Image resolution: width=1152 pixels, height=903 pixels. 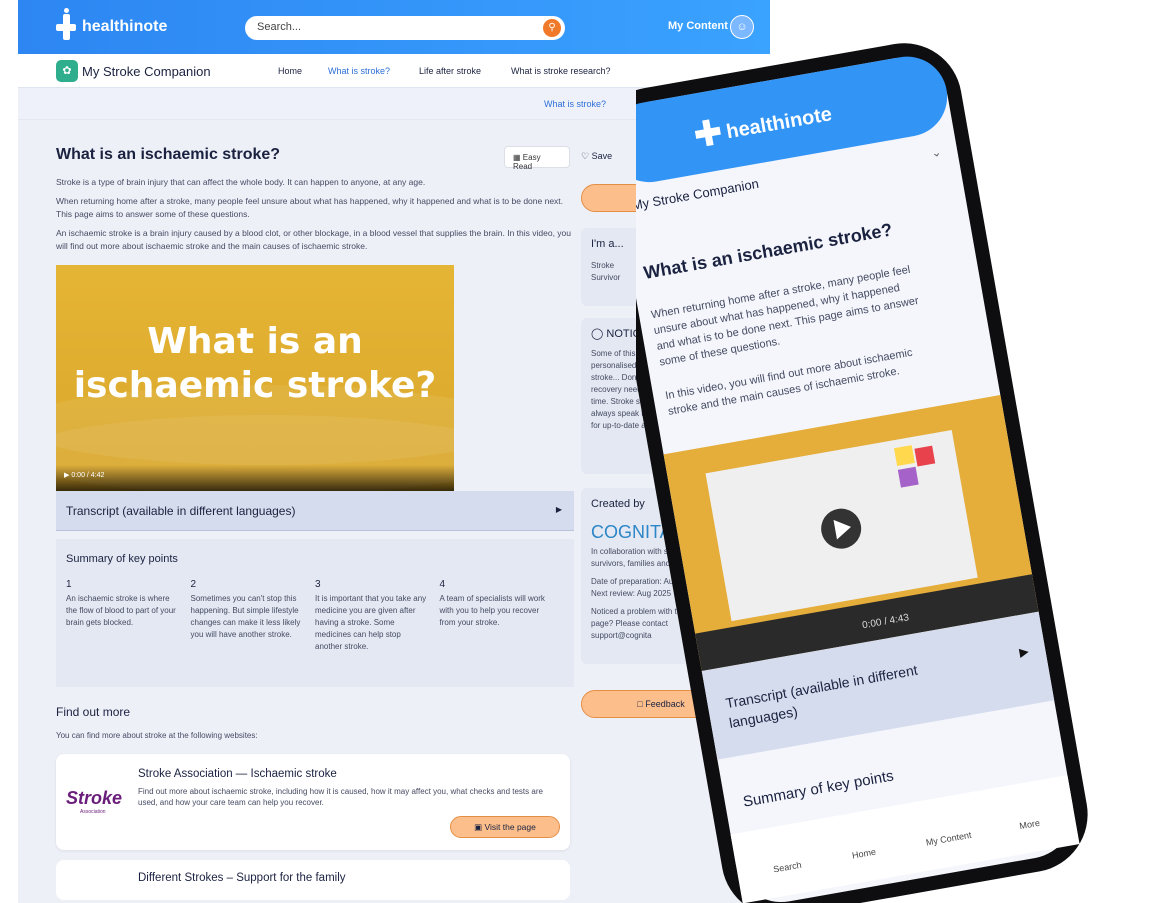 What do you see at coordinates (88, 475) in the screenshot?
I see `video-time: 0:00 / 4:42` at bounding box center [88, 475].